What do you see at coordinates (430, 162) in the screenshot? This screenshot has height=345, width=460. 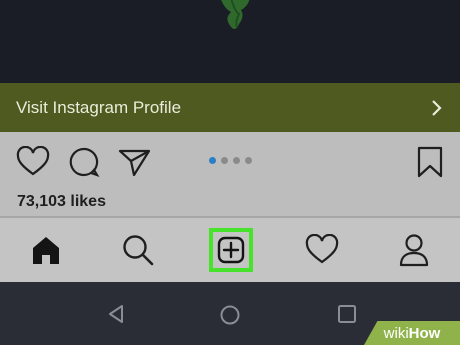 I see `bookmark-icon` at bounding box center [430, 162].